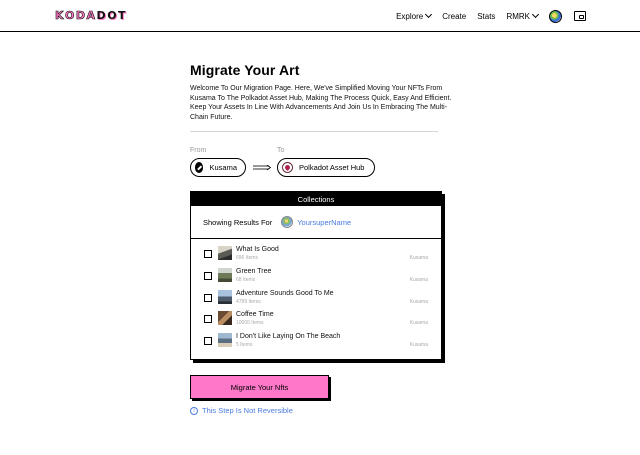 This screenshot has width=640, height=455. I want to click on collection-name: What Is Good, so click(257, 249).